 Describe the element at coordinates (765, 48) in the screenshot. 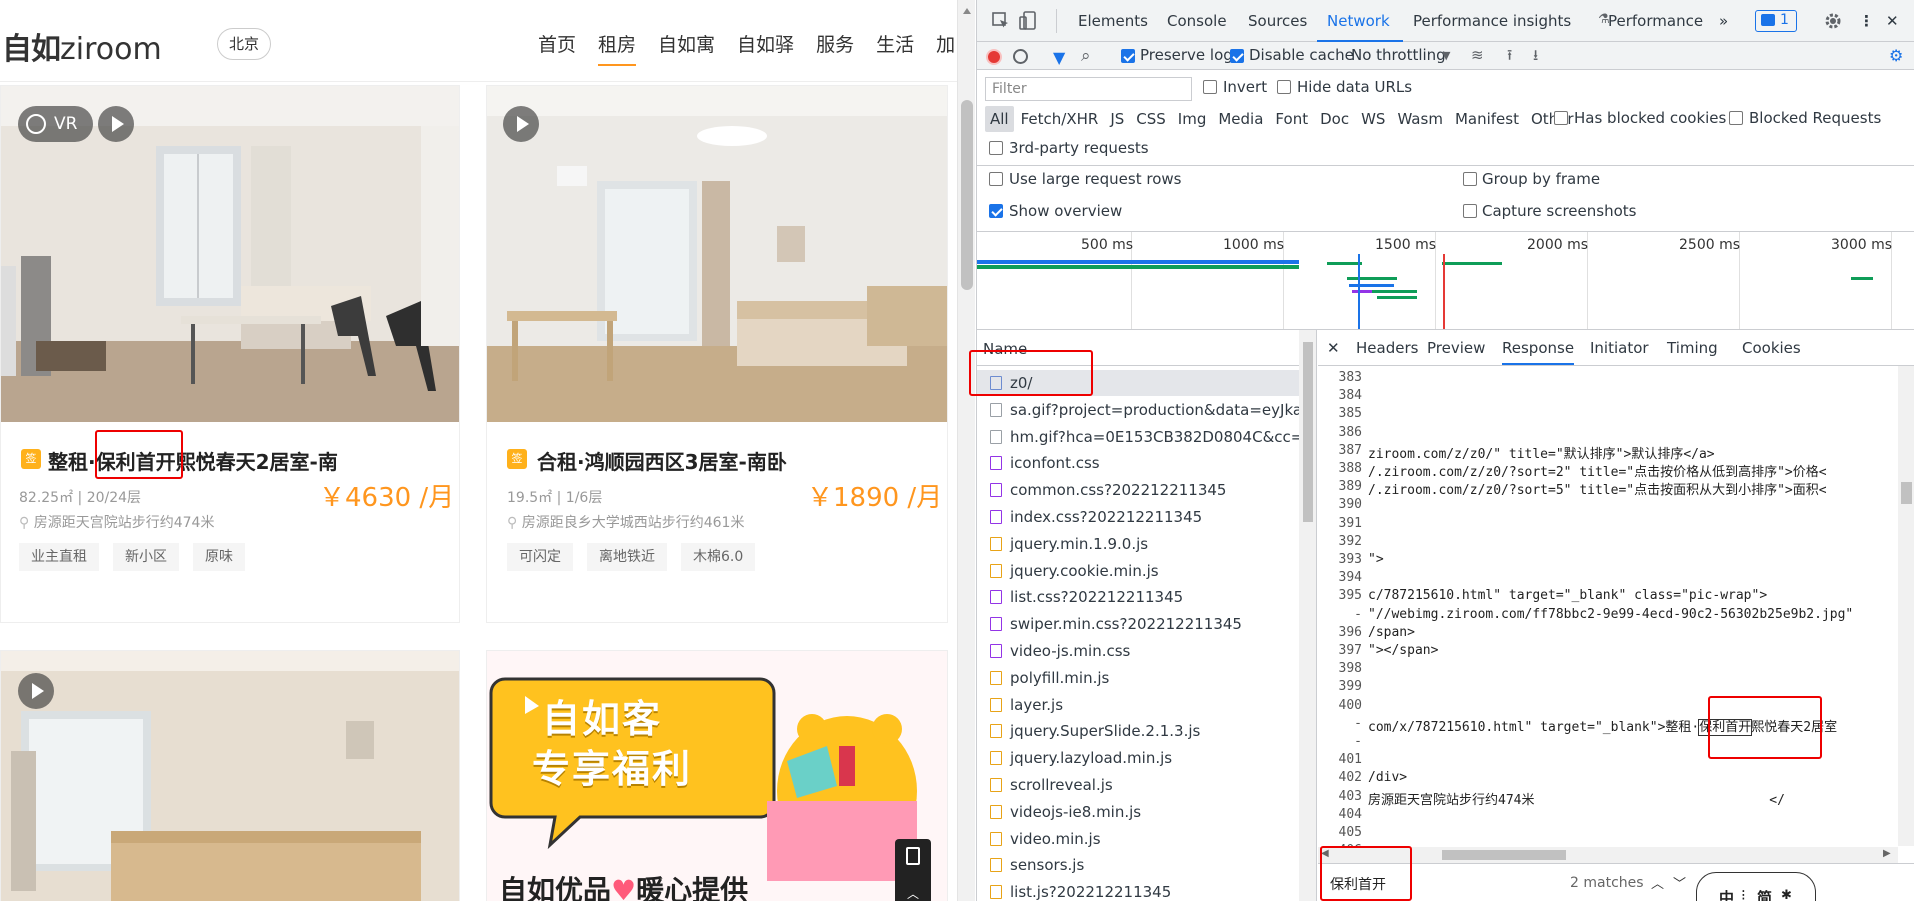

I see `nav-item: 自如驿` at that location.